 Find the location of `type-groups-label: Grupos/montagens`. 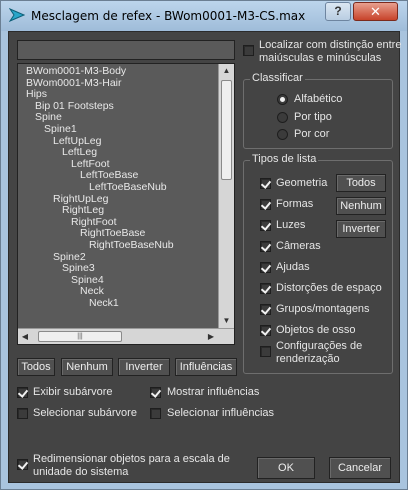

type-groups-label: Grupos/montagens is located at coordinates (323, 309).